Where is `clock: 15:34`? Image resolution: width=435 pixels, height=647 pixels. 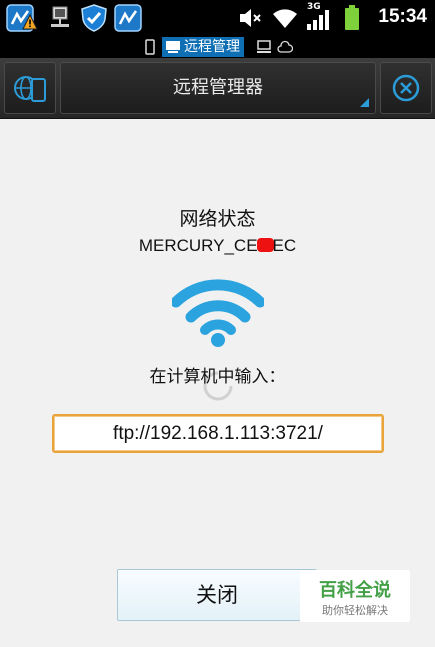
clock: 15:34 is located at coordinates (402, 16).